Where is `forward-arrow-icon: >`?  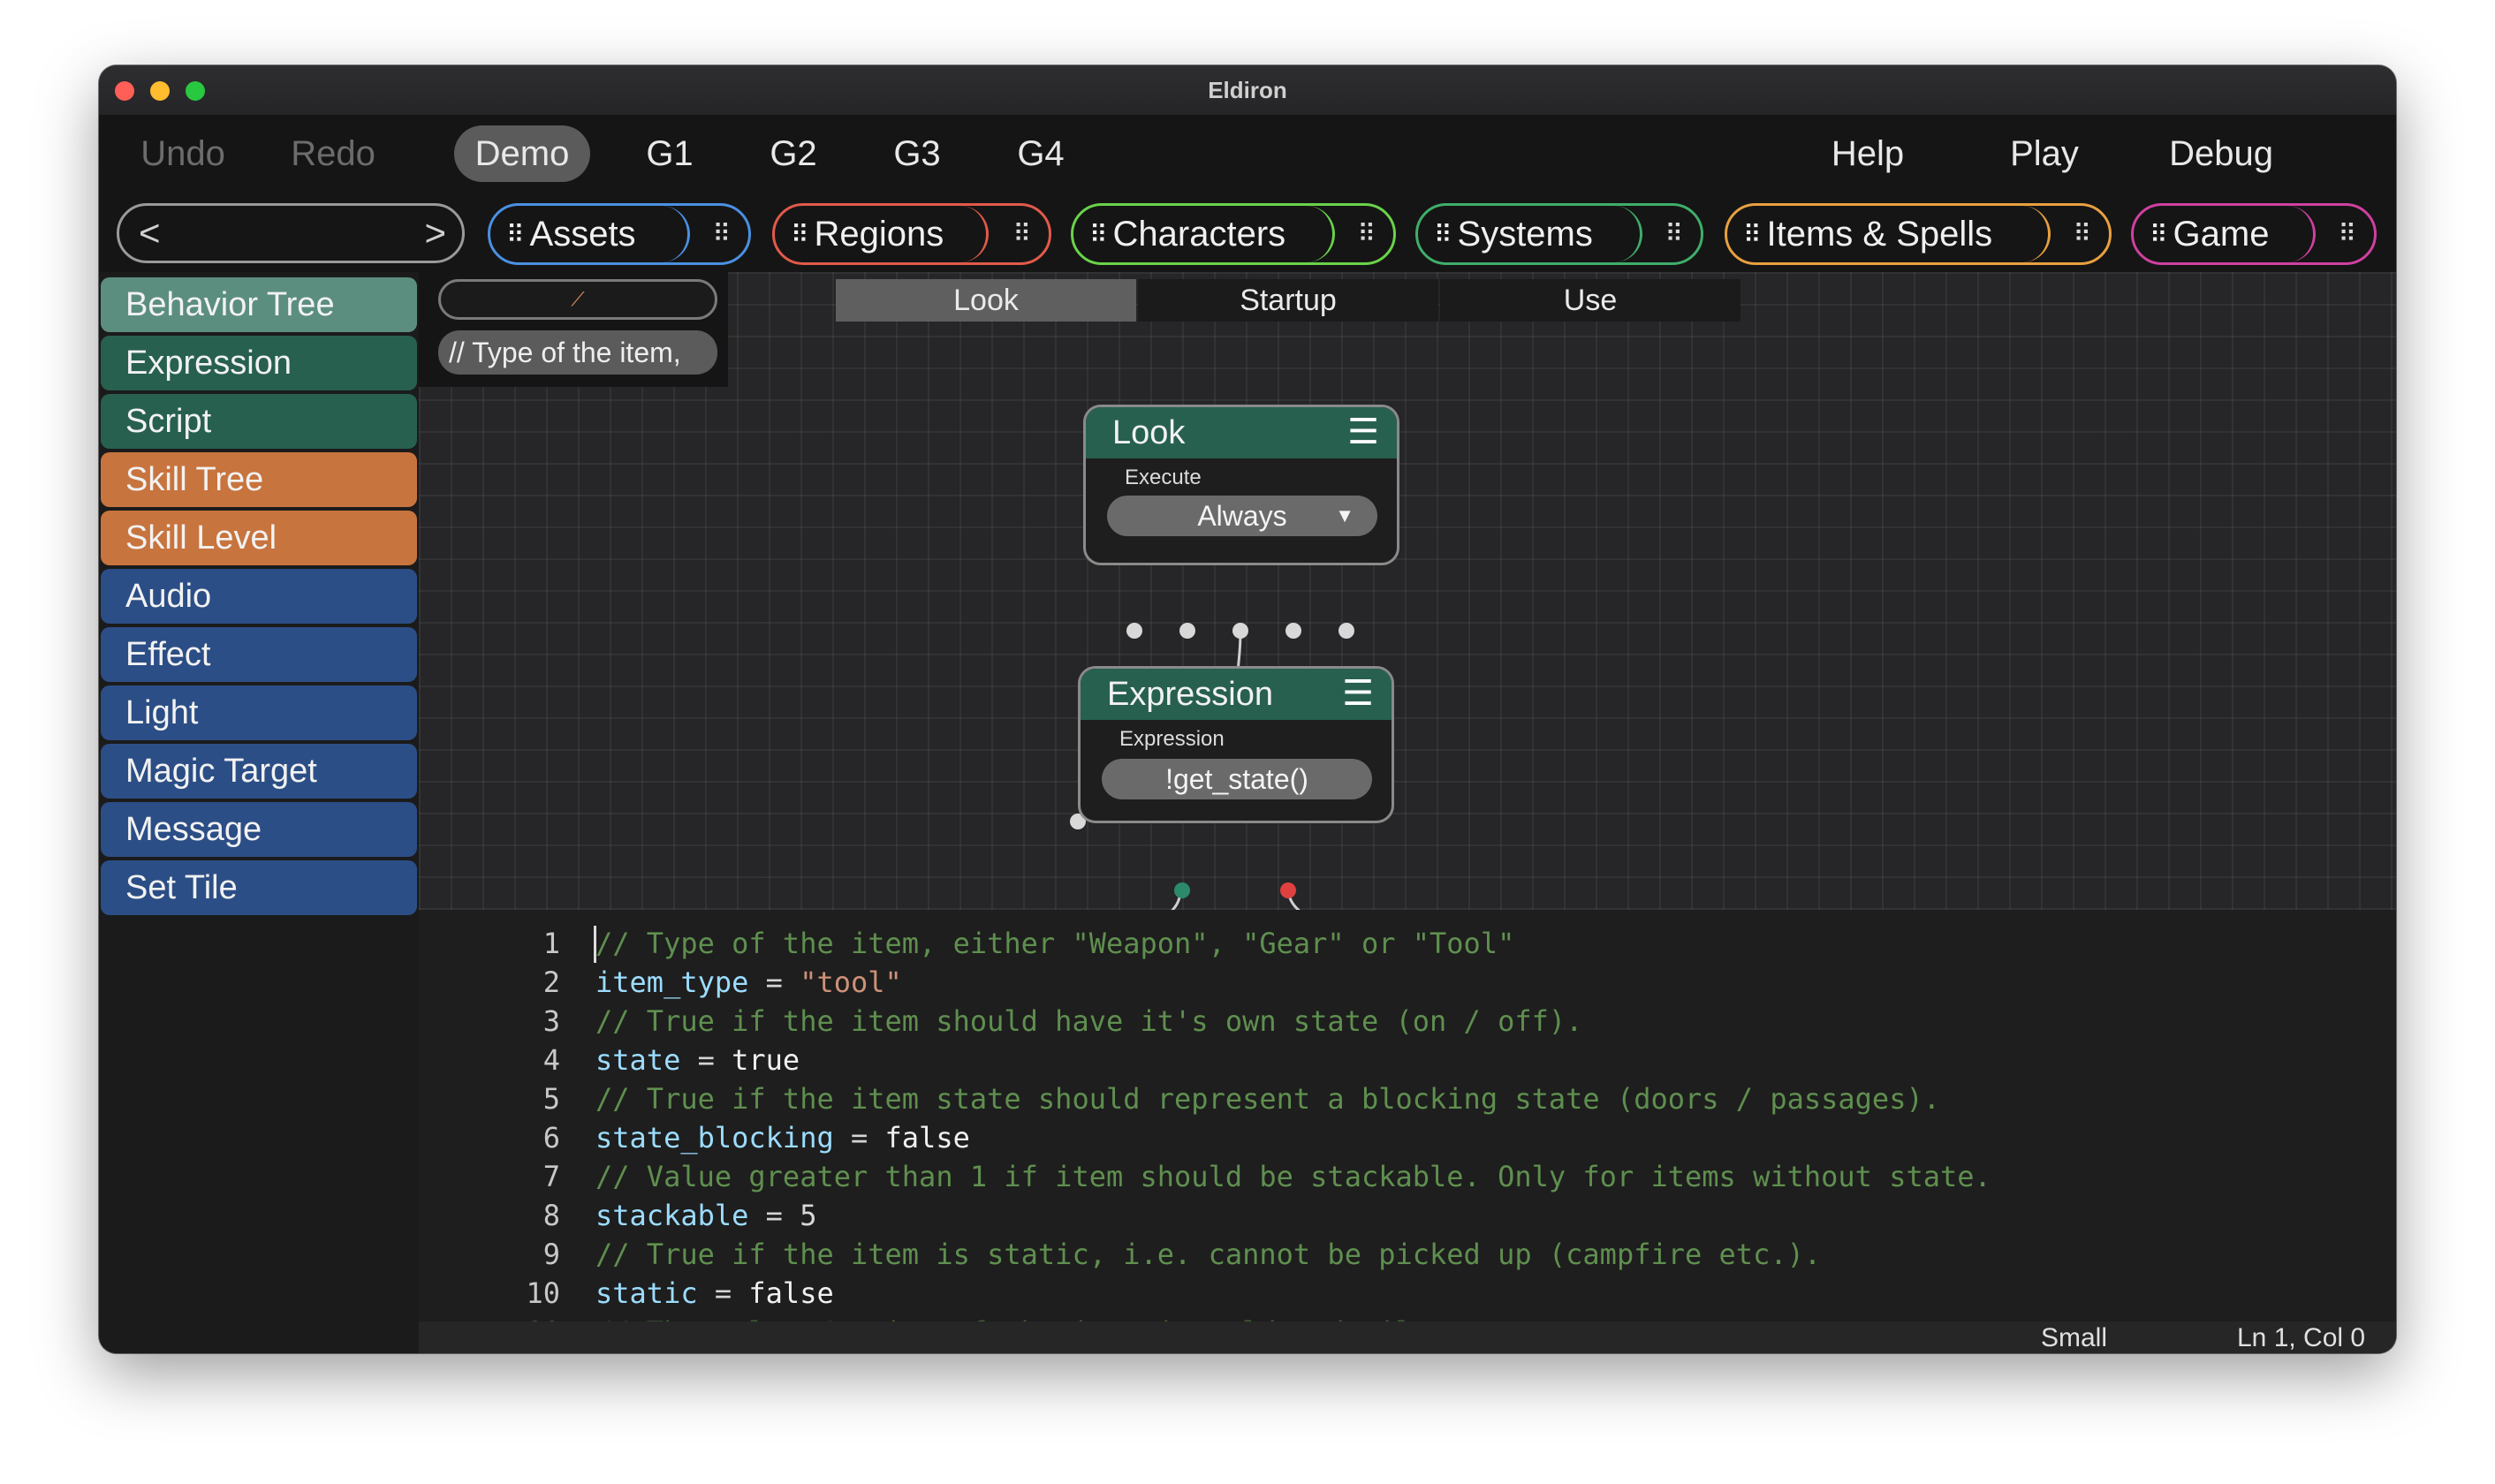 forward-arrow-icon: > is located at coordinates (435, 233).